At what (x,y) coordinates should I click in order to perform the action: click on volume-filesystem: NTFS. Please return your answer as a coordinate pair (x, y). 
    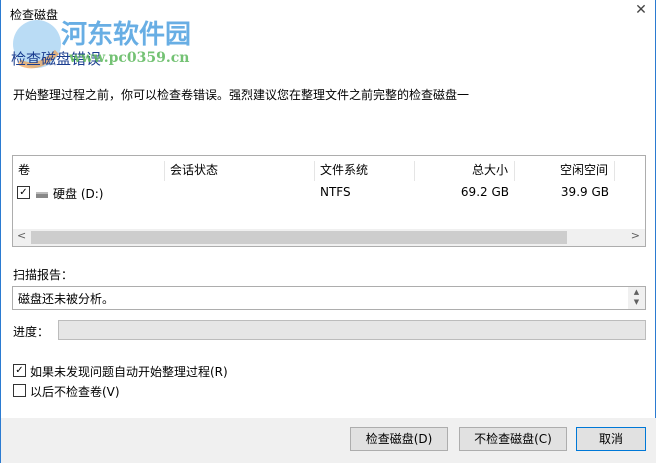
    Looking at the image, I should click on (335, 192).